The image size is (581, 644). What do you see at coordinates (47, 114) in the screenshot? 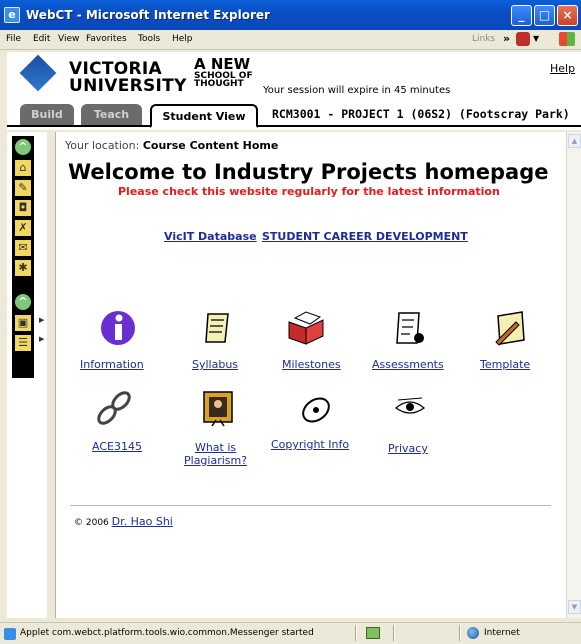
I see `tab-build: Build` at bounding box center [47, 114].